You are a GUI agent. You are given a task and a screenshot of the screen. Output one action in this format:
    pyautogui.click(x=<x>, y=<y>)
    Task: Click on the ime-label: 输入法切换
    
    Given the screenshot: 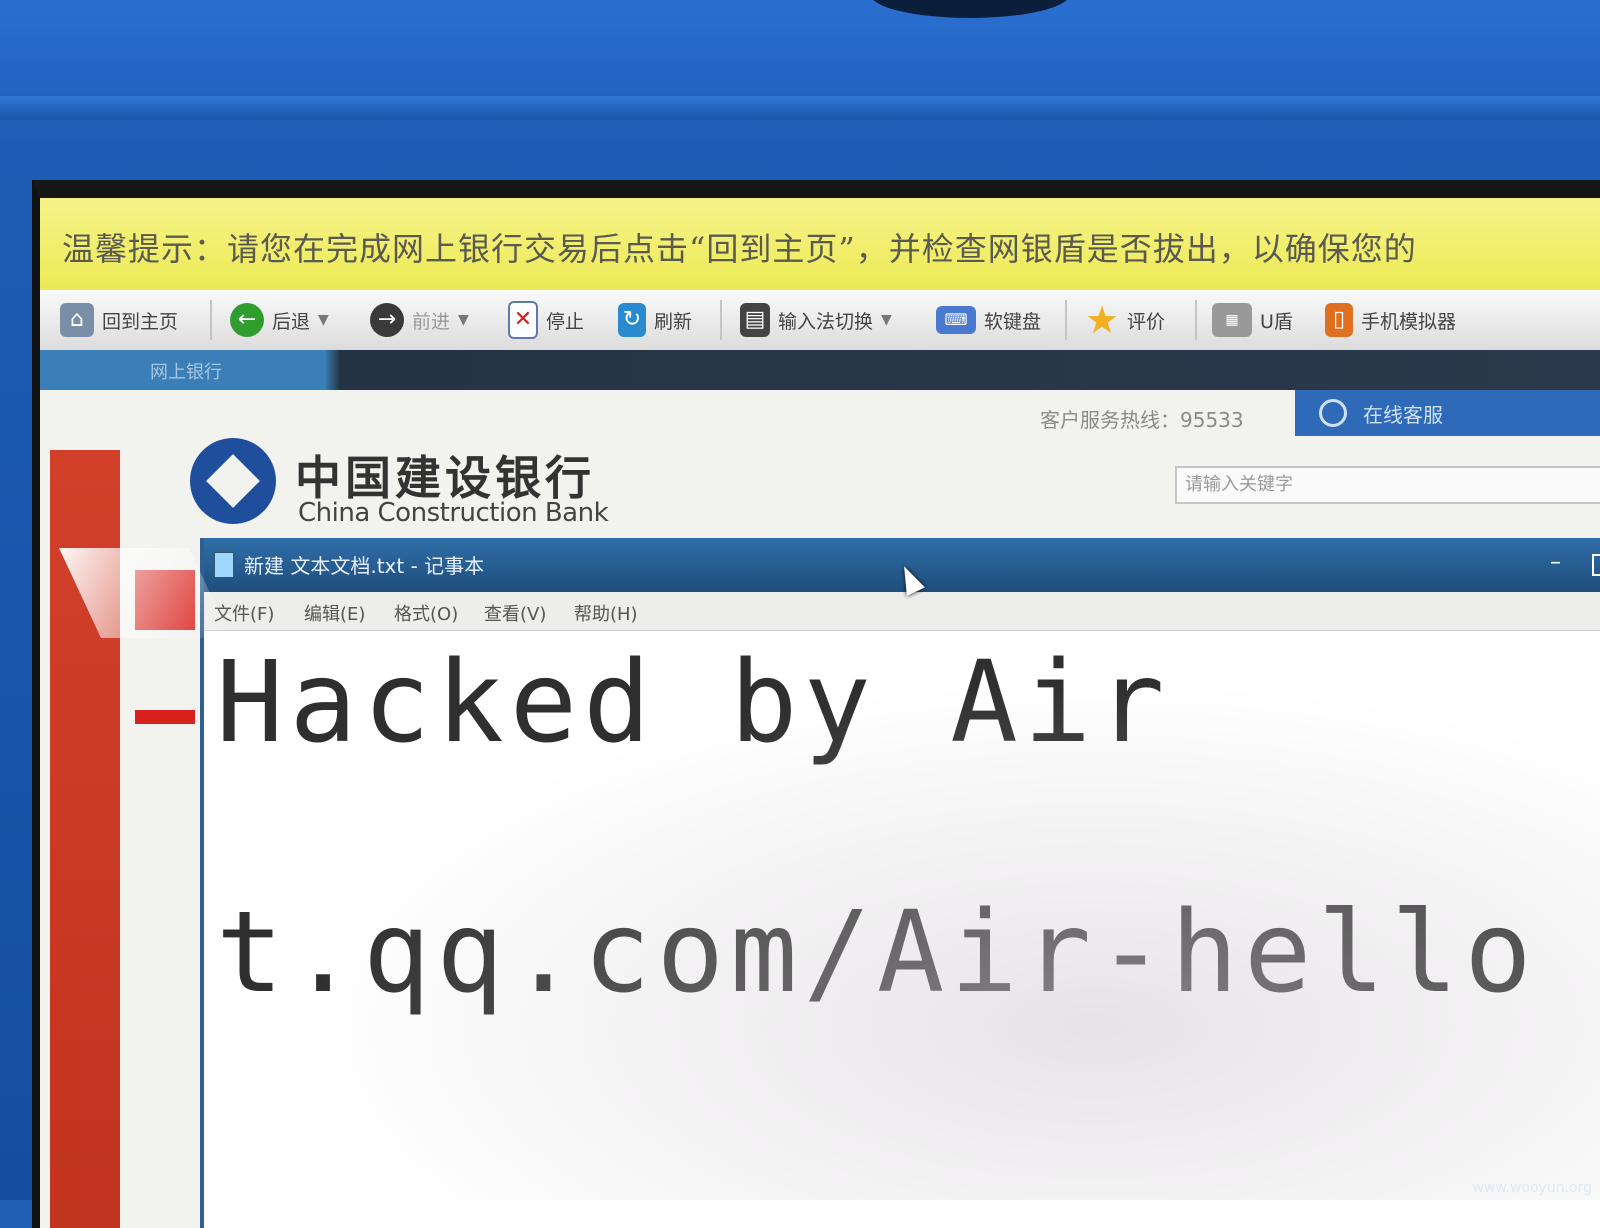 What is the action you would take?
    pyautogui.click(x=826, y=321)
    